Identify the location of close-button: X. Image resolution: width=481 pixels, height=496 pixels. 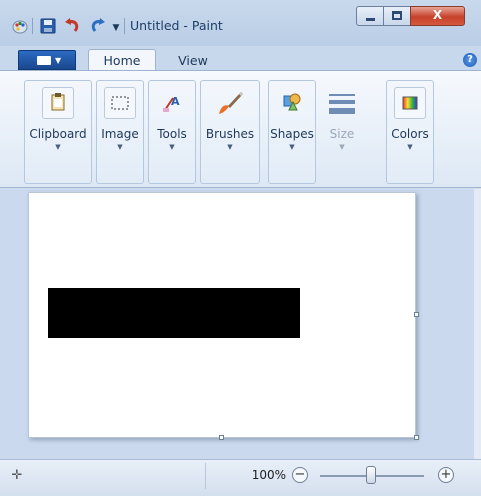
(437, 16).